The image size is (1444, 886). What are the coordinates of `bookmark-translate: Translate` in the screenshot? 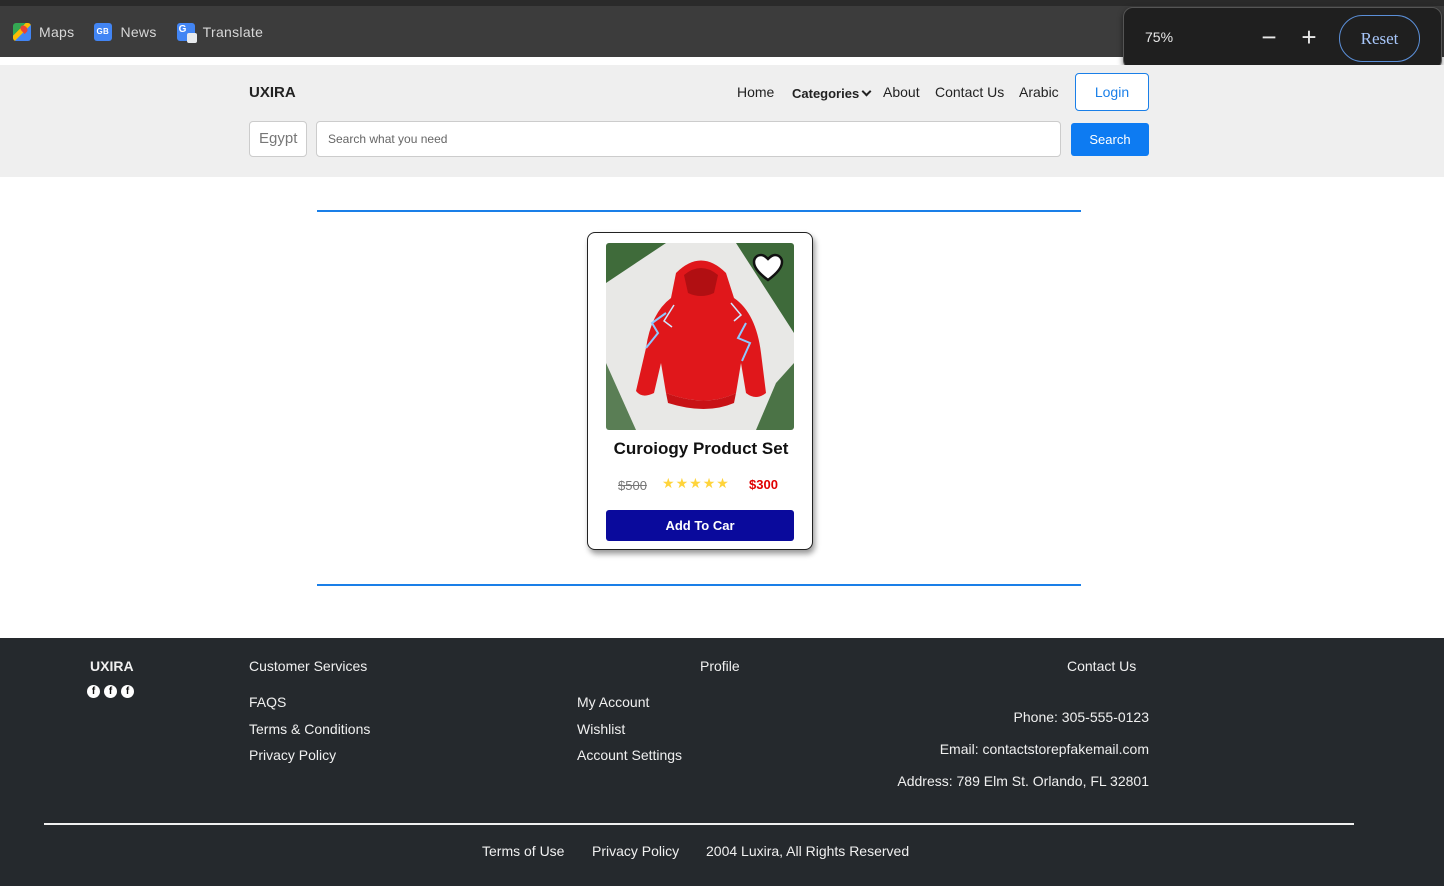 It's located at (220, 32).